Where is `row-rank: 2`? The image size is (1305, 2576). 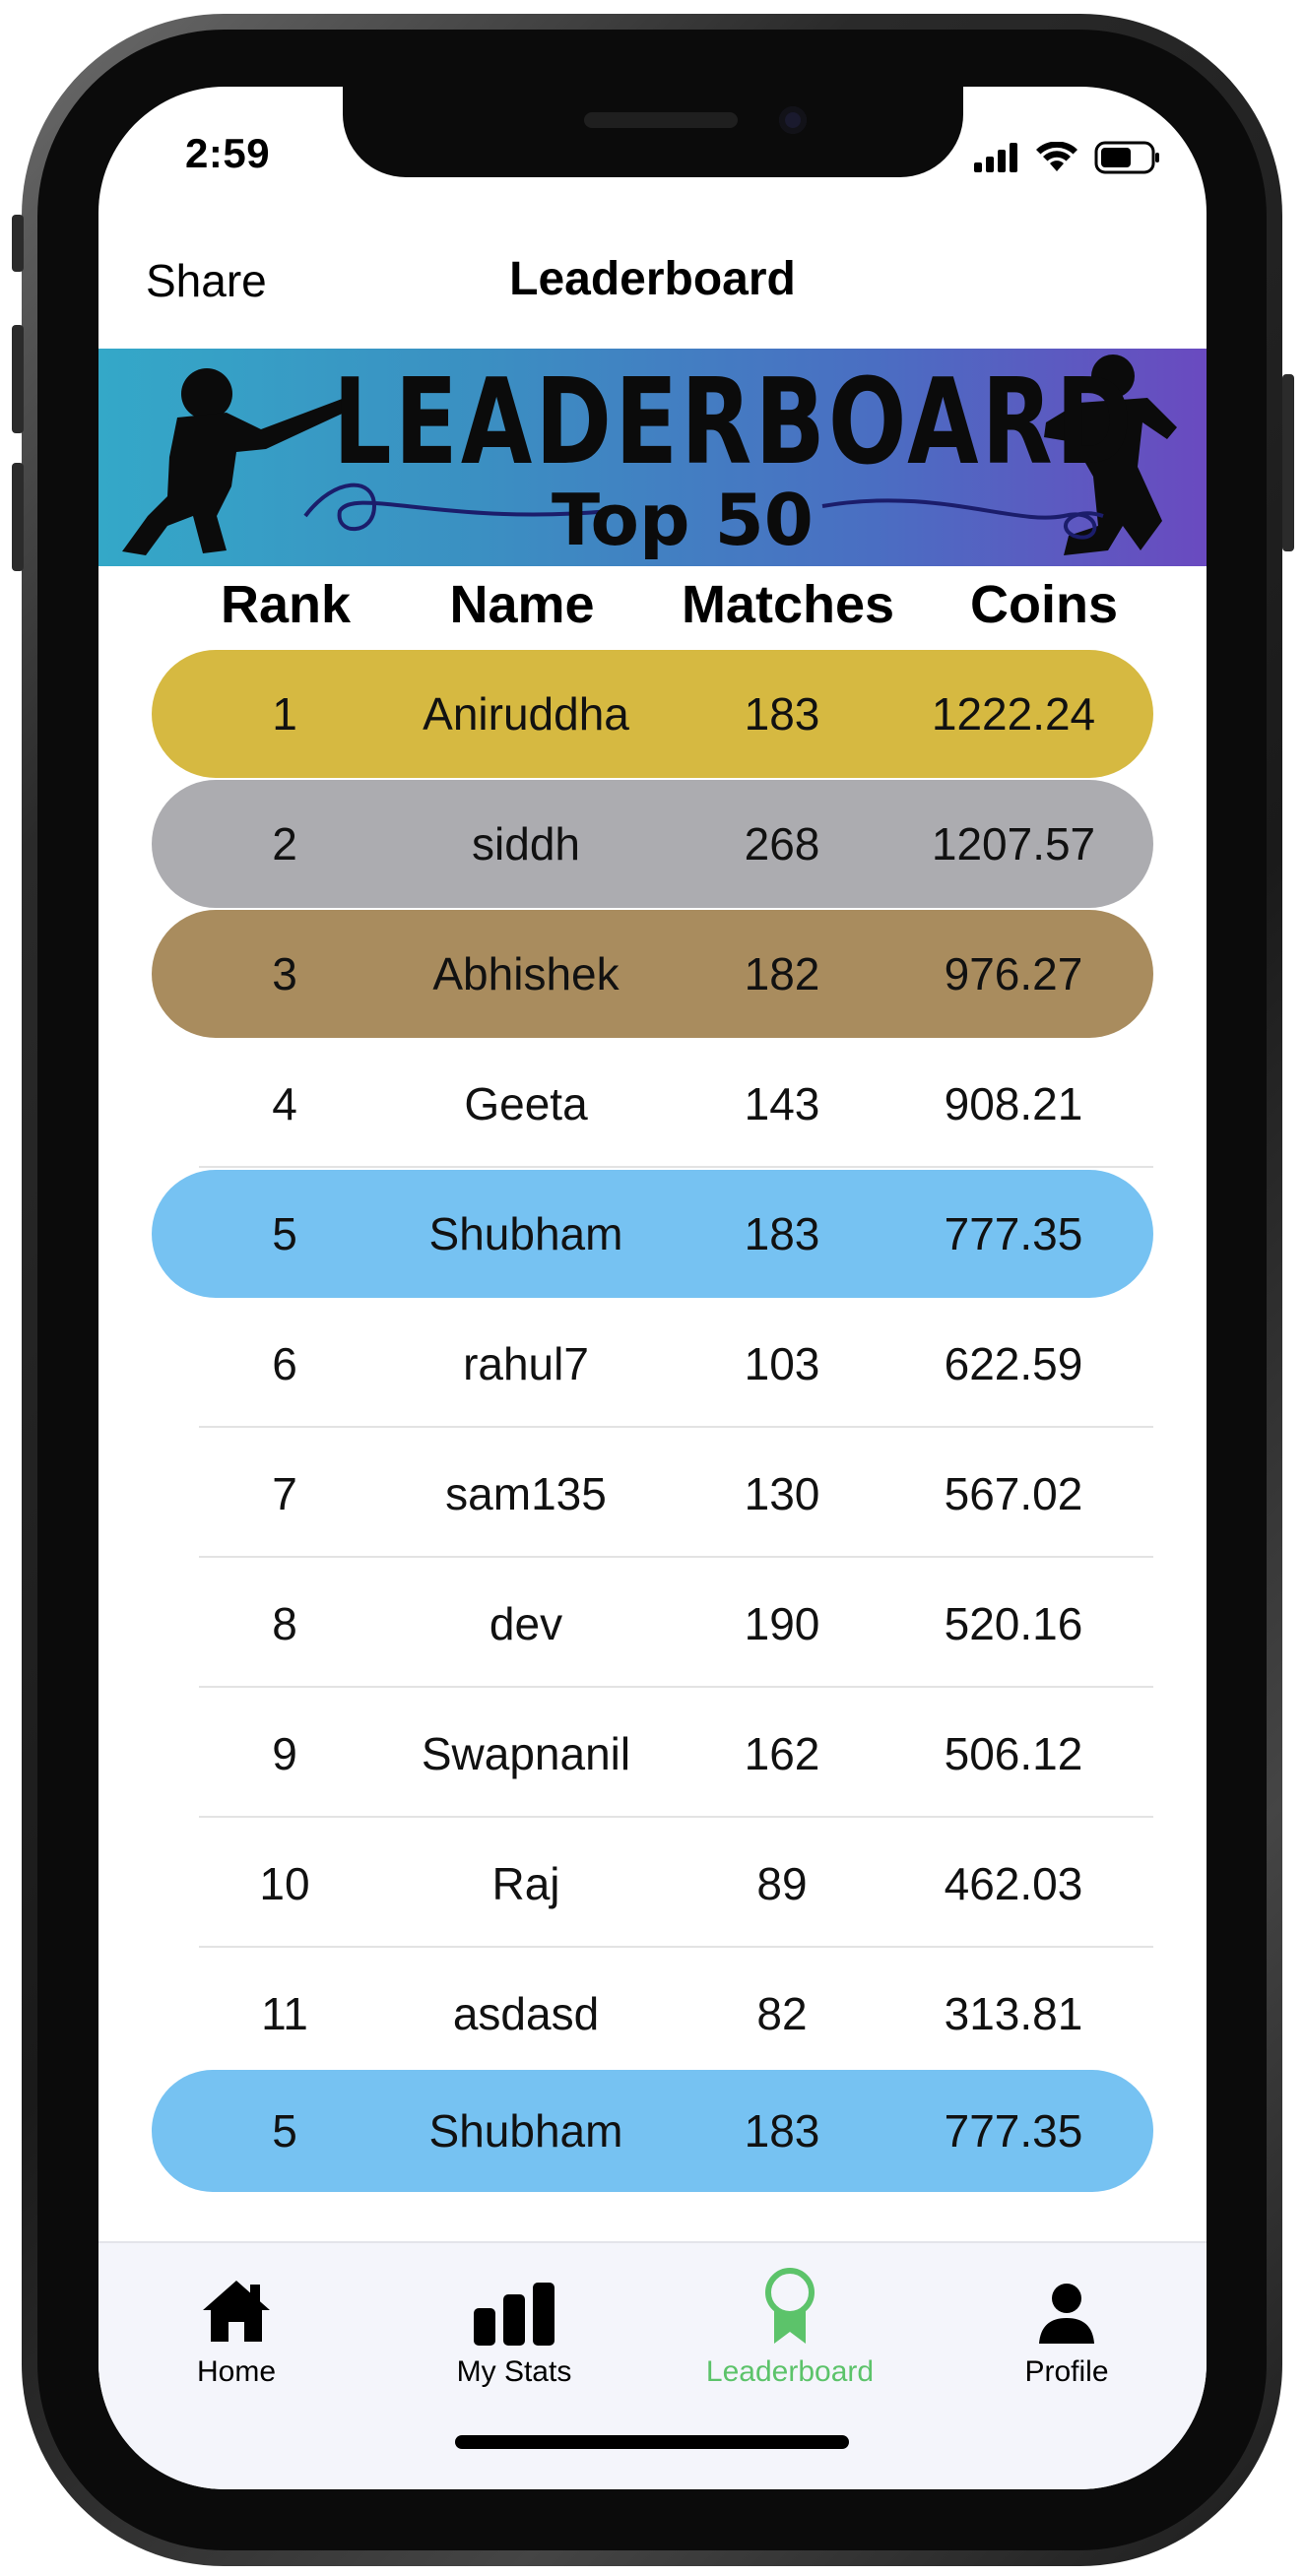 row-rank: 2 is located at coordinates (284, 843).